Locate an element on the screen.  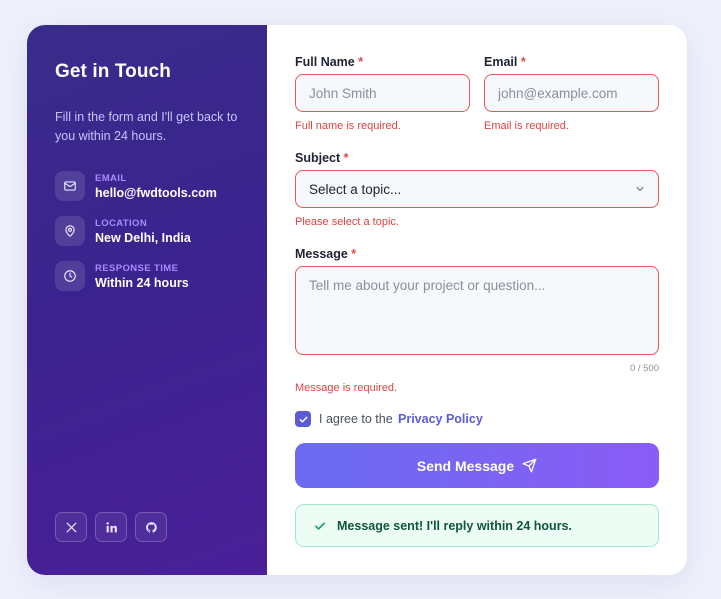
email-error: Email is required. is located at coordinates (526, 126).